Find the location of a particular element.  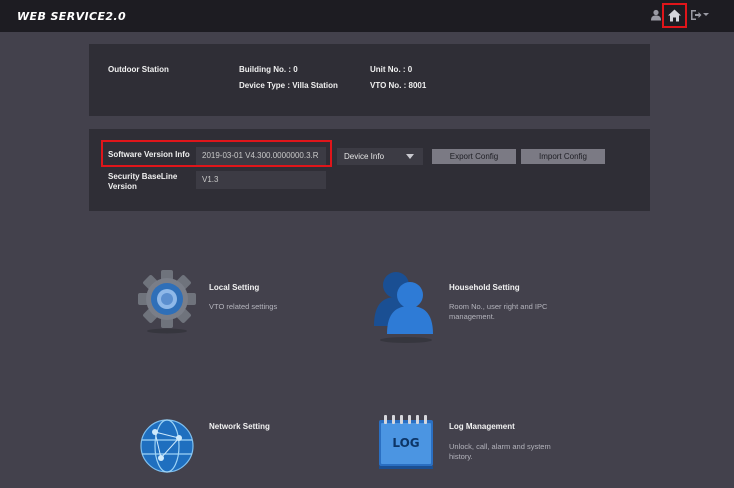

logout-icon is located at coordinates (696, 15).